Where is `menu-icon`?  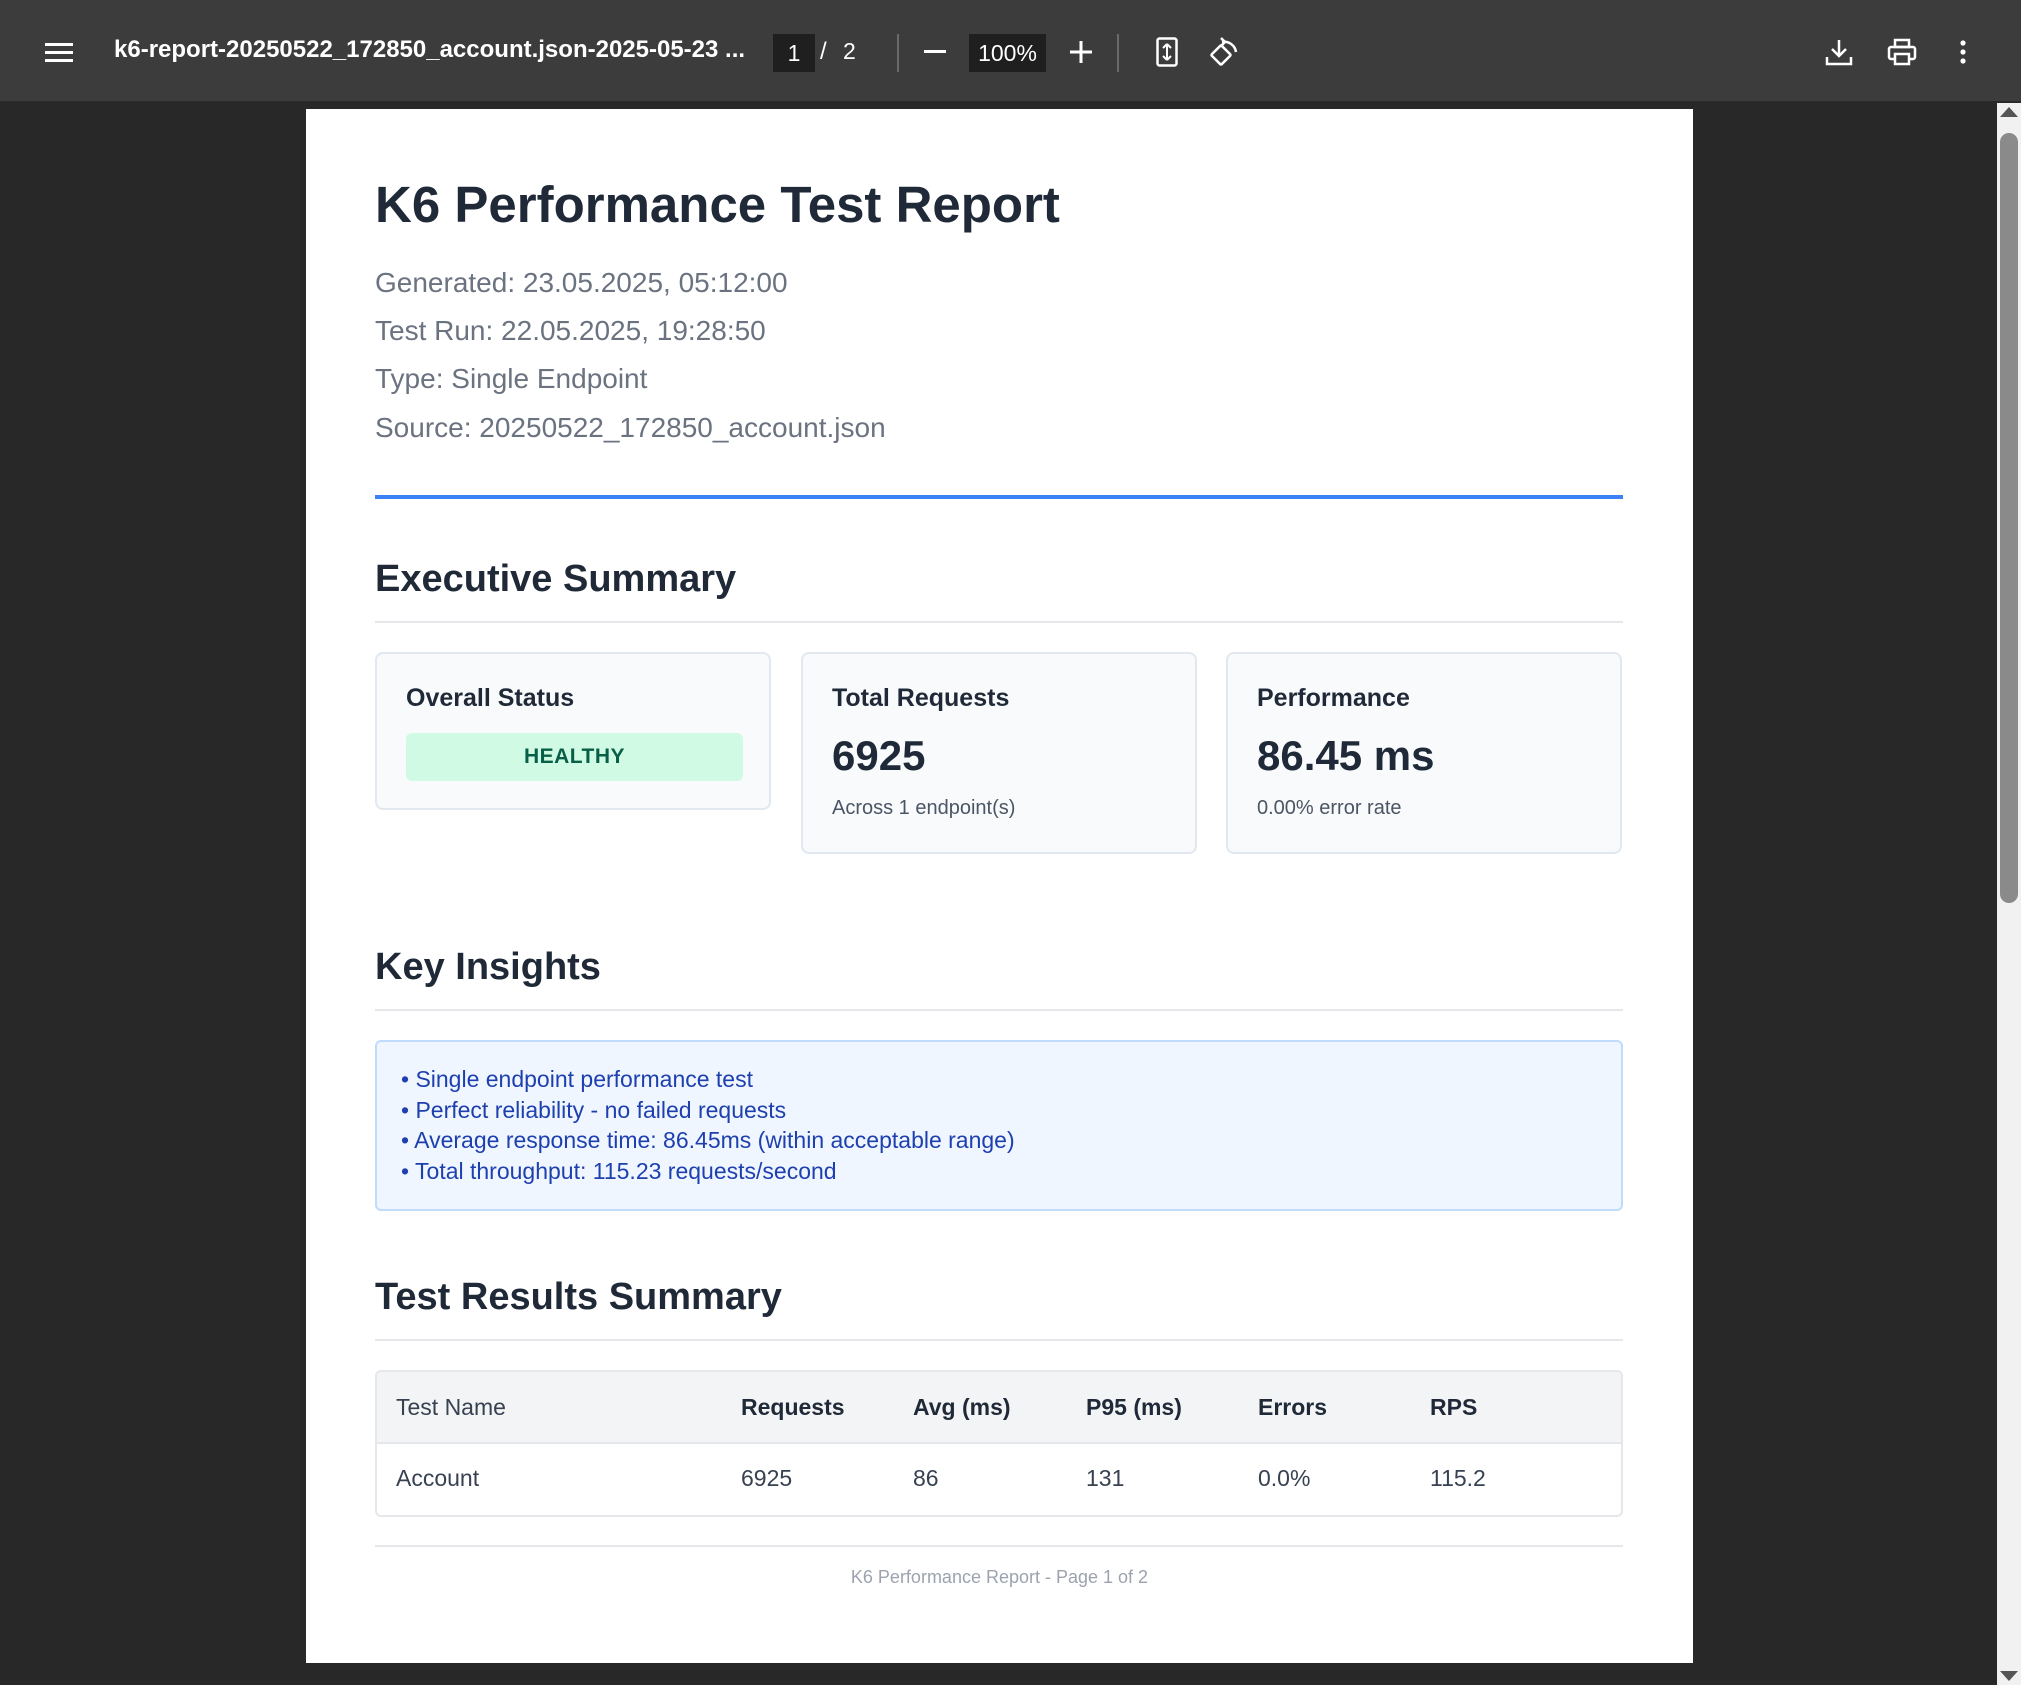 menu-icon is located at coordinates (59, 52).